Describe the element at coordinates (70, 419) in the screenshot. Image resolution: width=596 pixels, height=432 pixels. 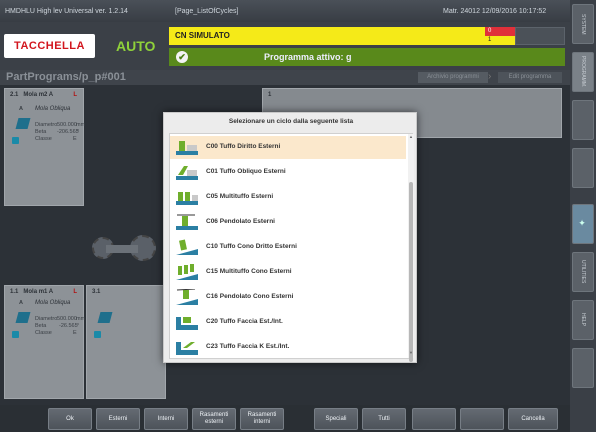
I see `ok-button: Ok` at that location.